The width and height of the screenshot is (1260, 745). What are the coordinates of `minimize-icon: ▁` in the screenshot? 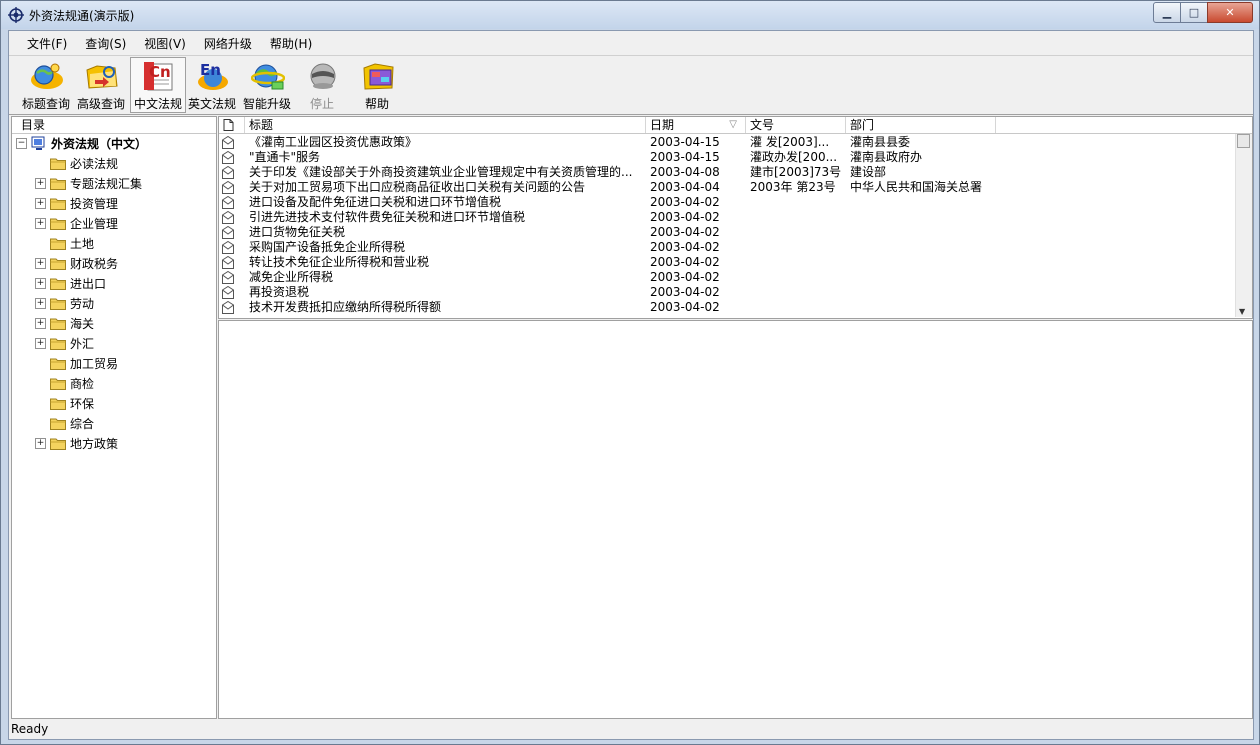 It's located at (1167, 12).